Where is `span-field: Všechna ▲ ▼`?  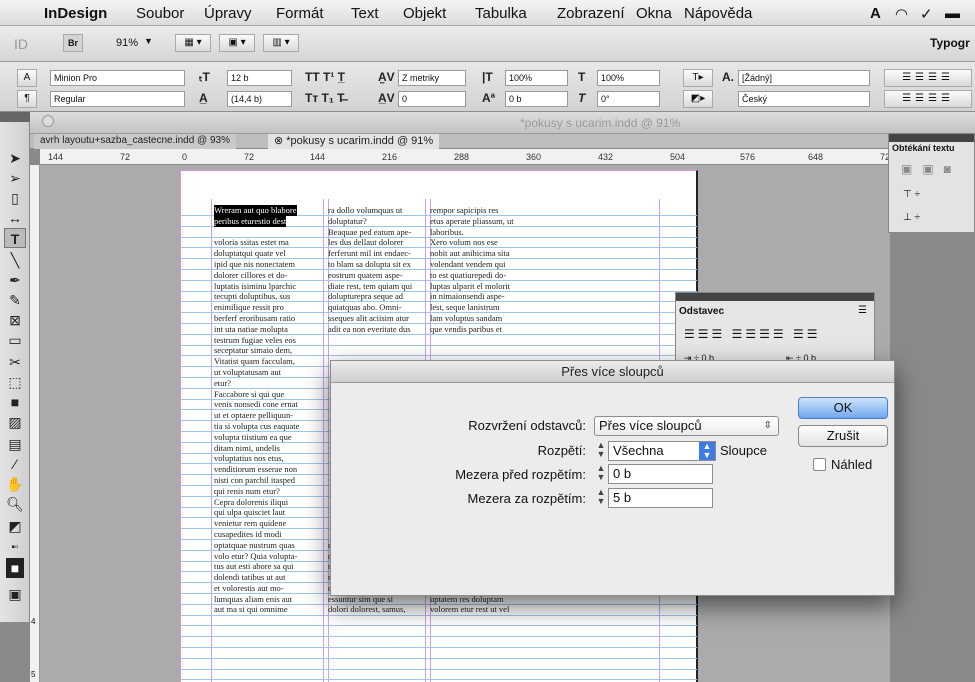 span-field: Všechna ▲ ▼ is located at coordinates (662, 451).